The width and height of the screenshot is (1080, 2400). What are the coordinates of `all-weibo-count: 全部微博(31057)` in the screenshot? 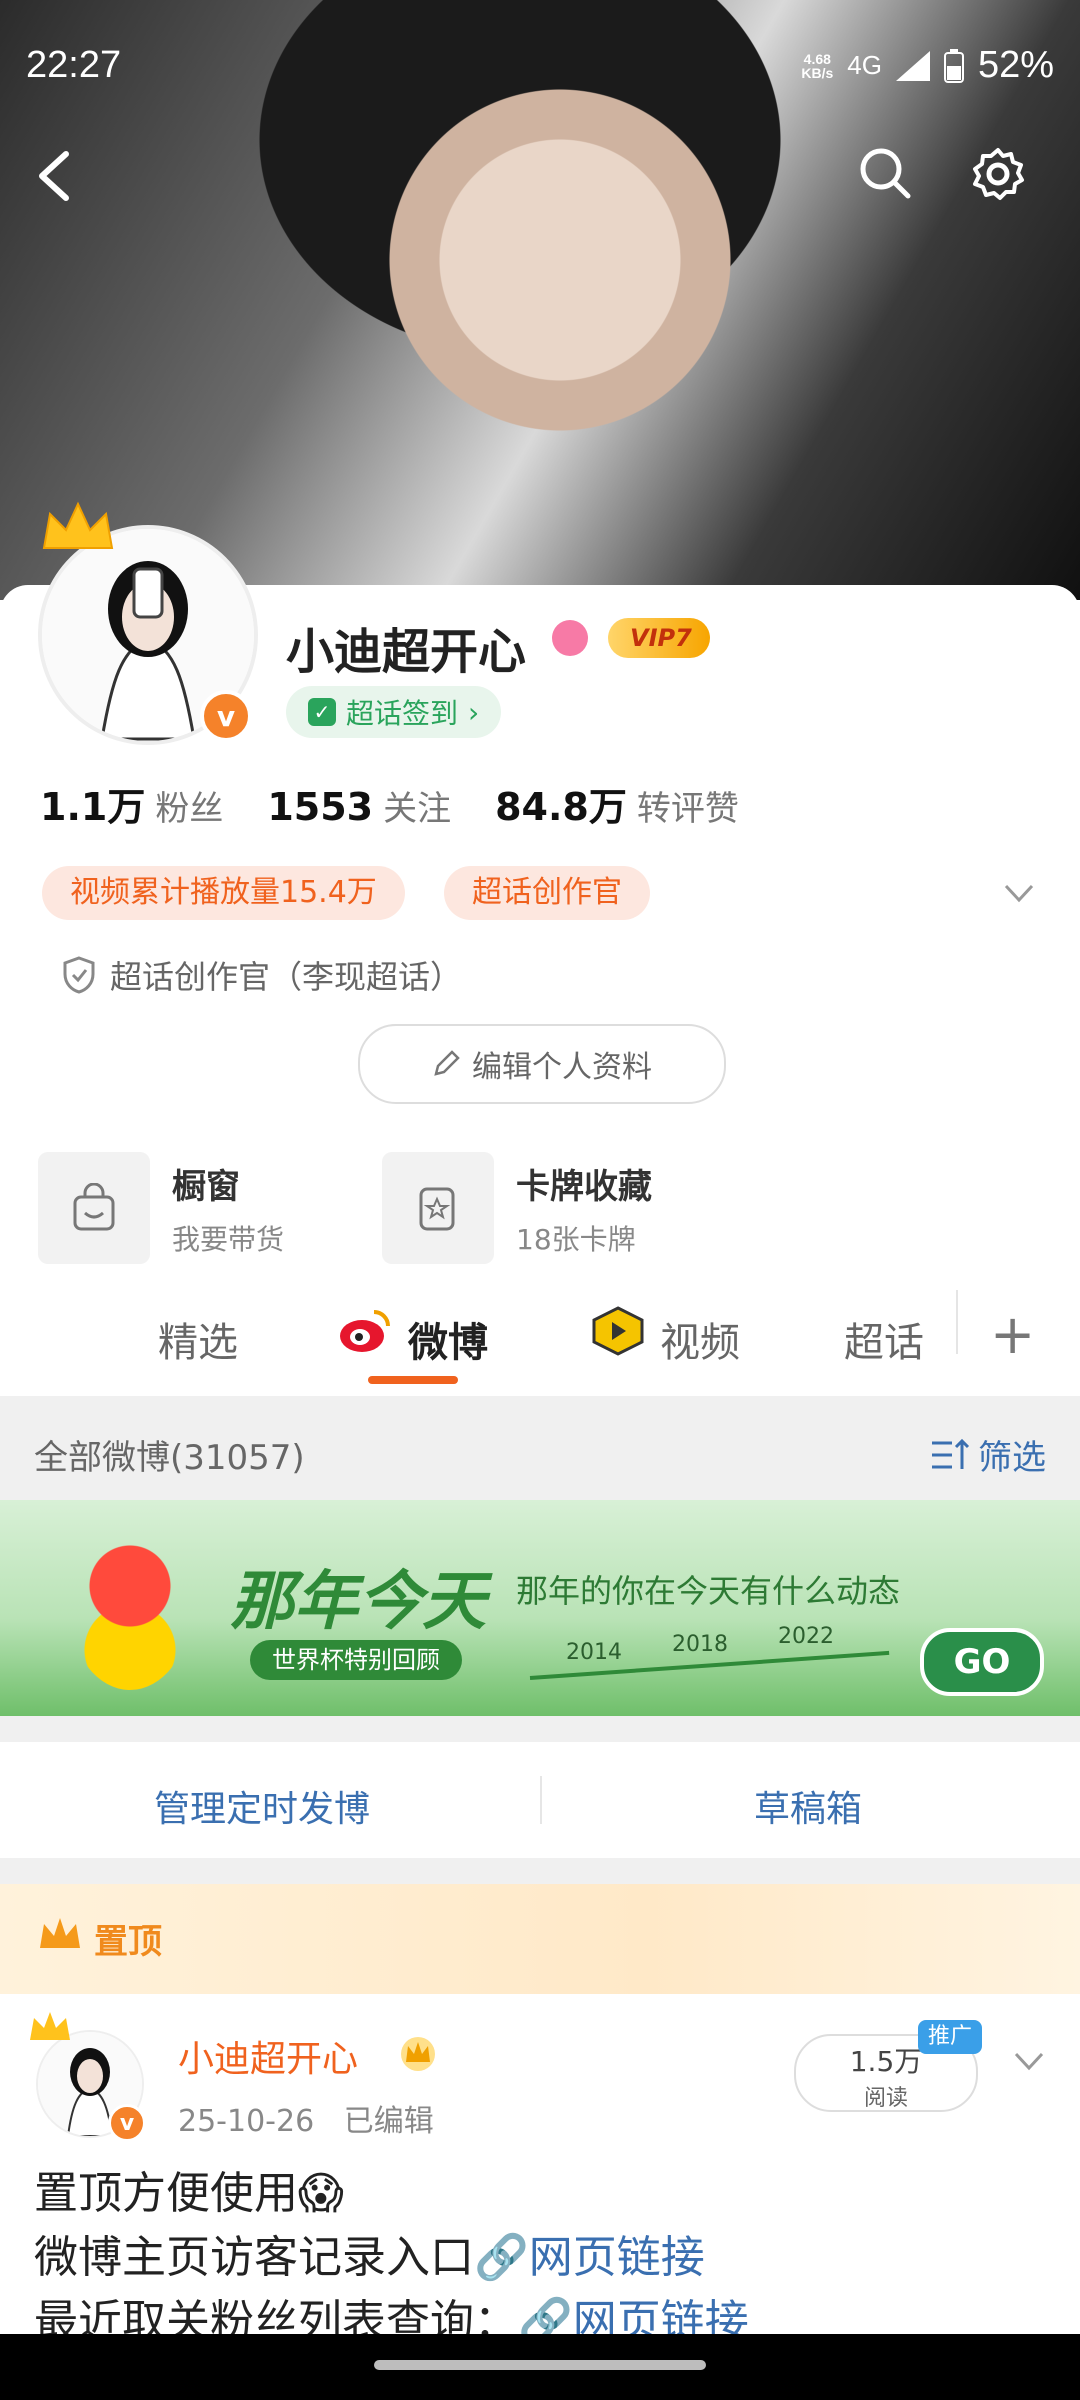 It's located at (169, 1454).